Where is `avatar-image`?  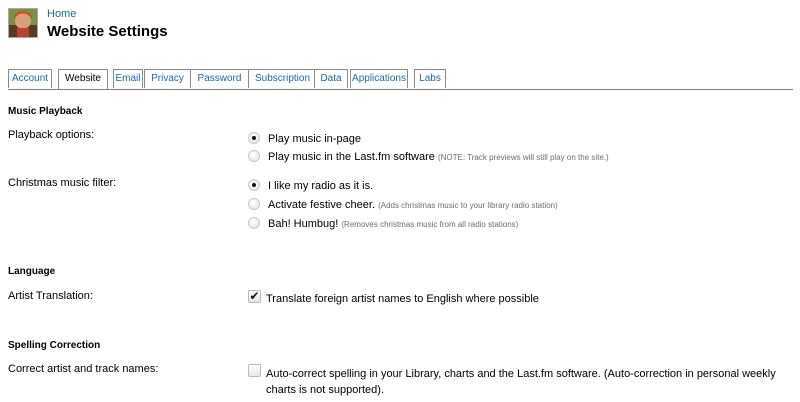
avatar-image is located at coordinates (23, 23).